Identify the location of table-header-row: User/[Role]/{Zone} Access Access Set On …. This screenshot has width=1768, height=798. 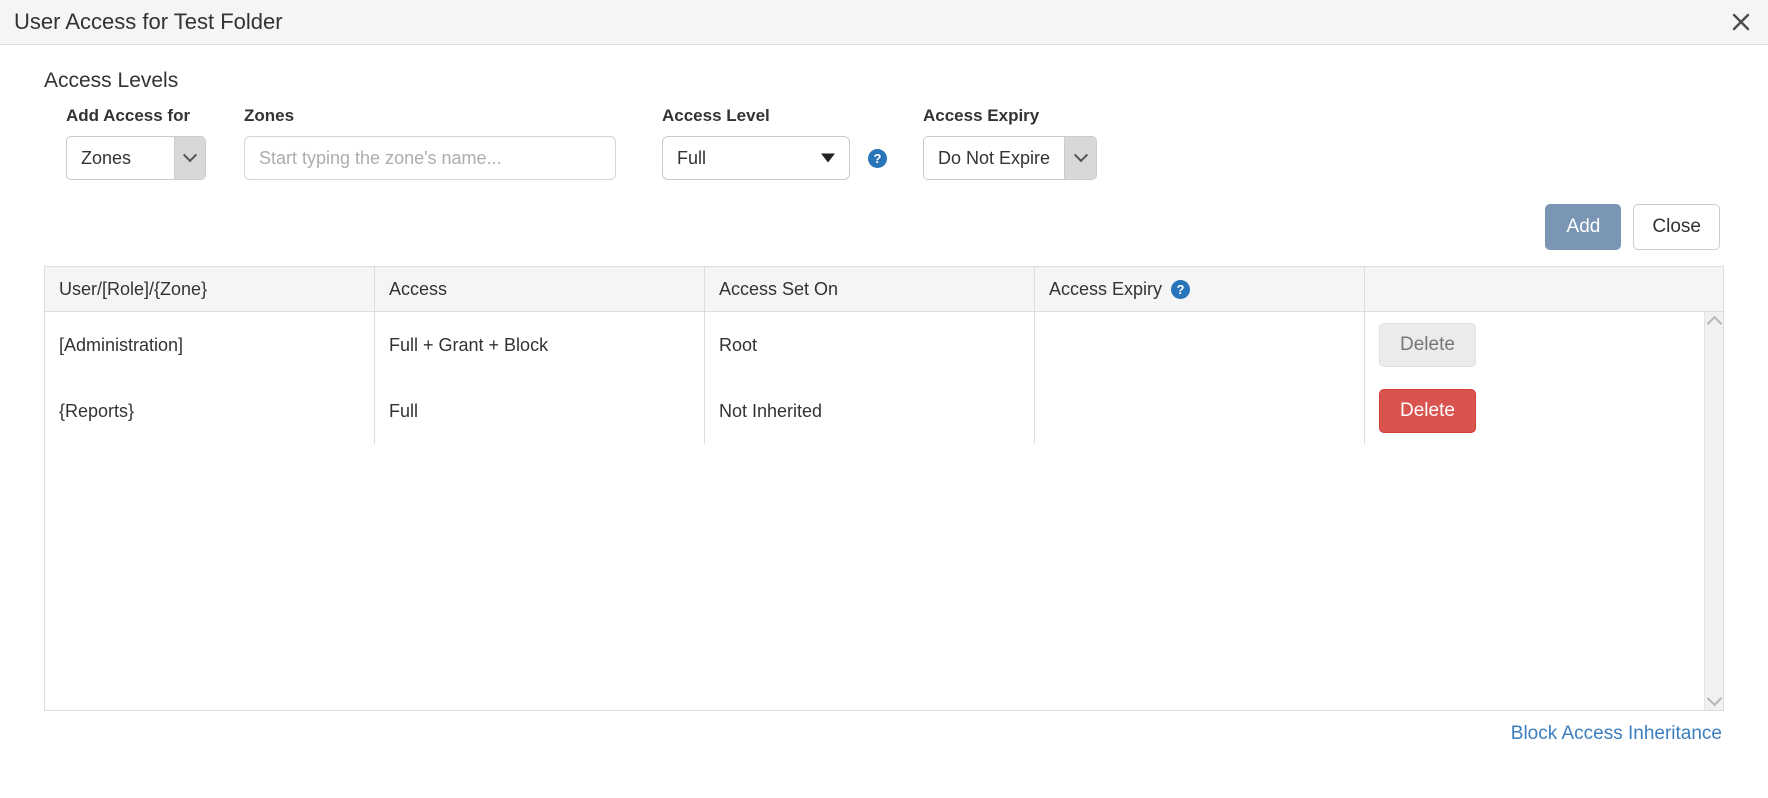
(884, 289).